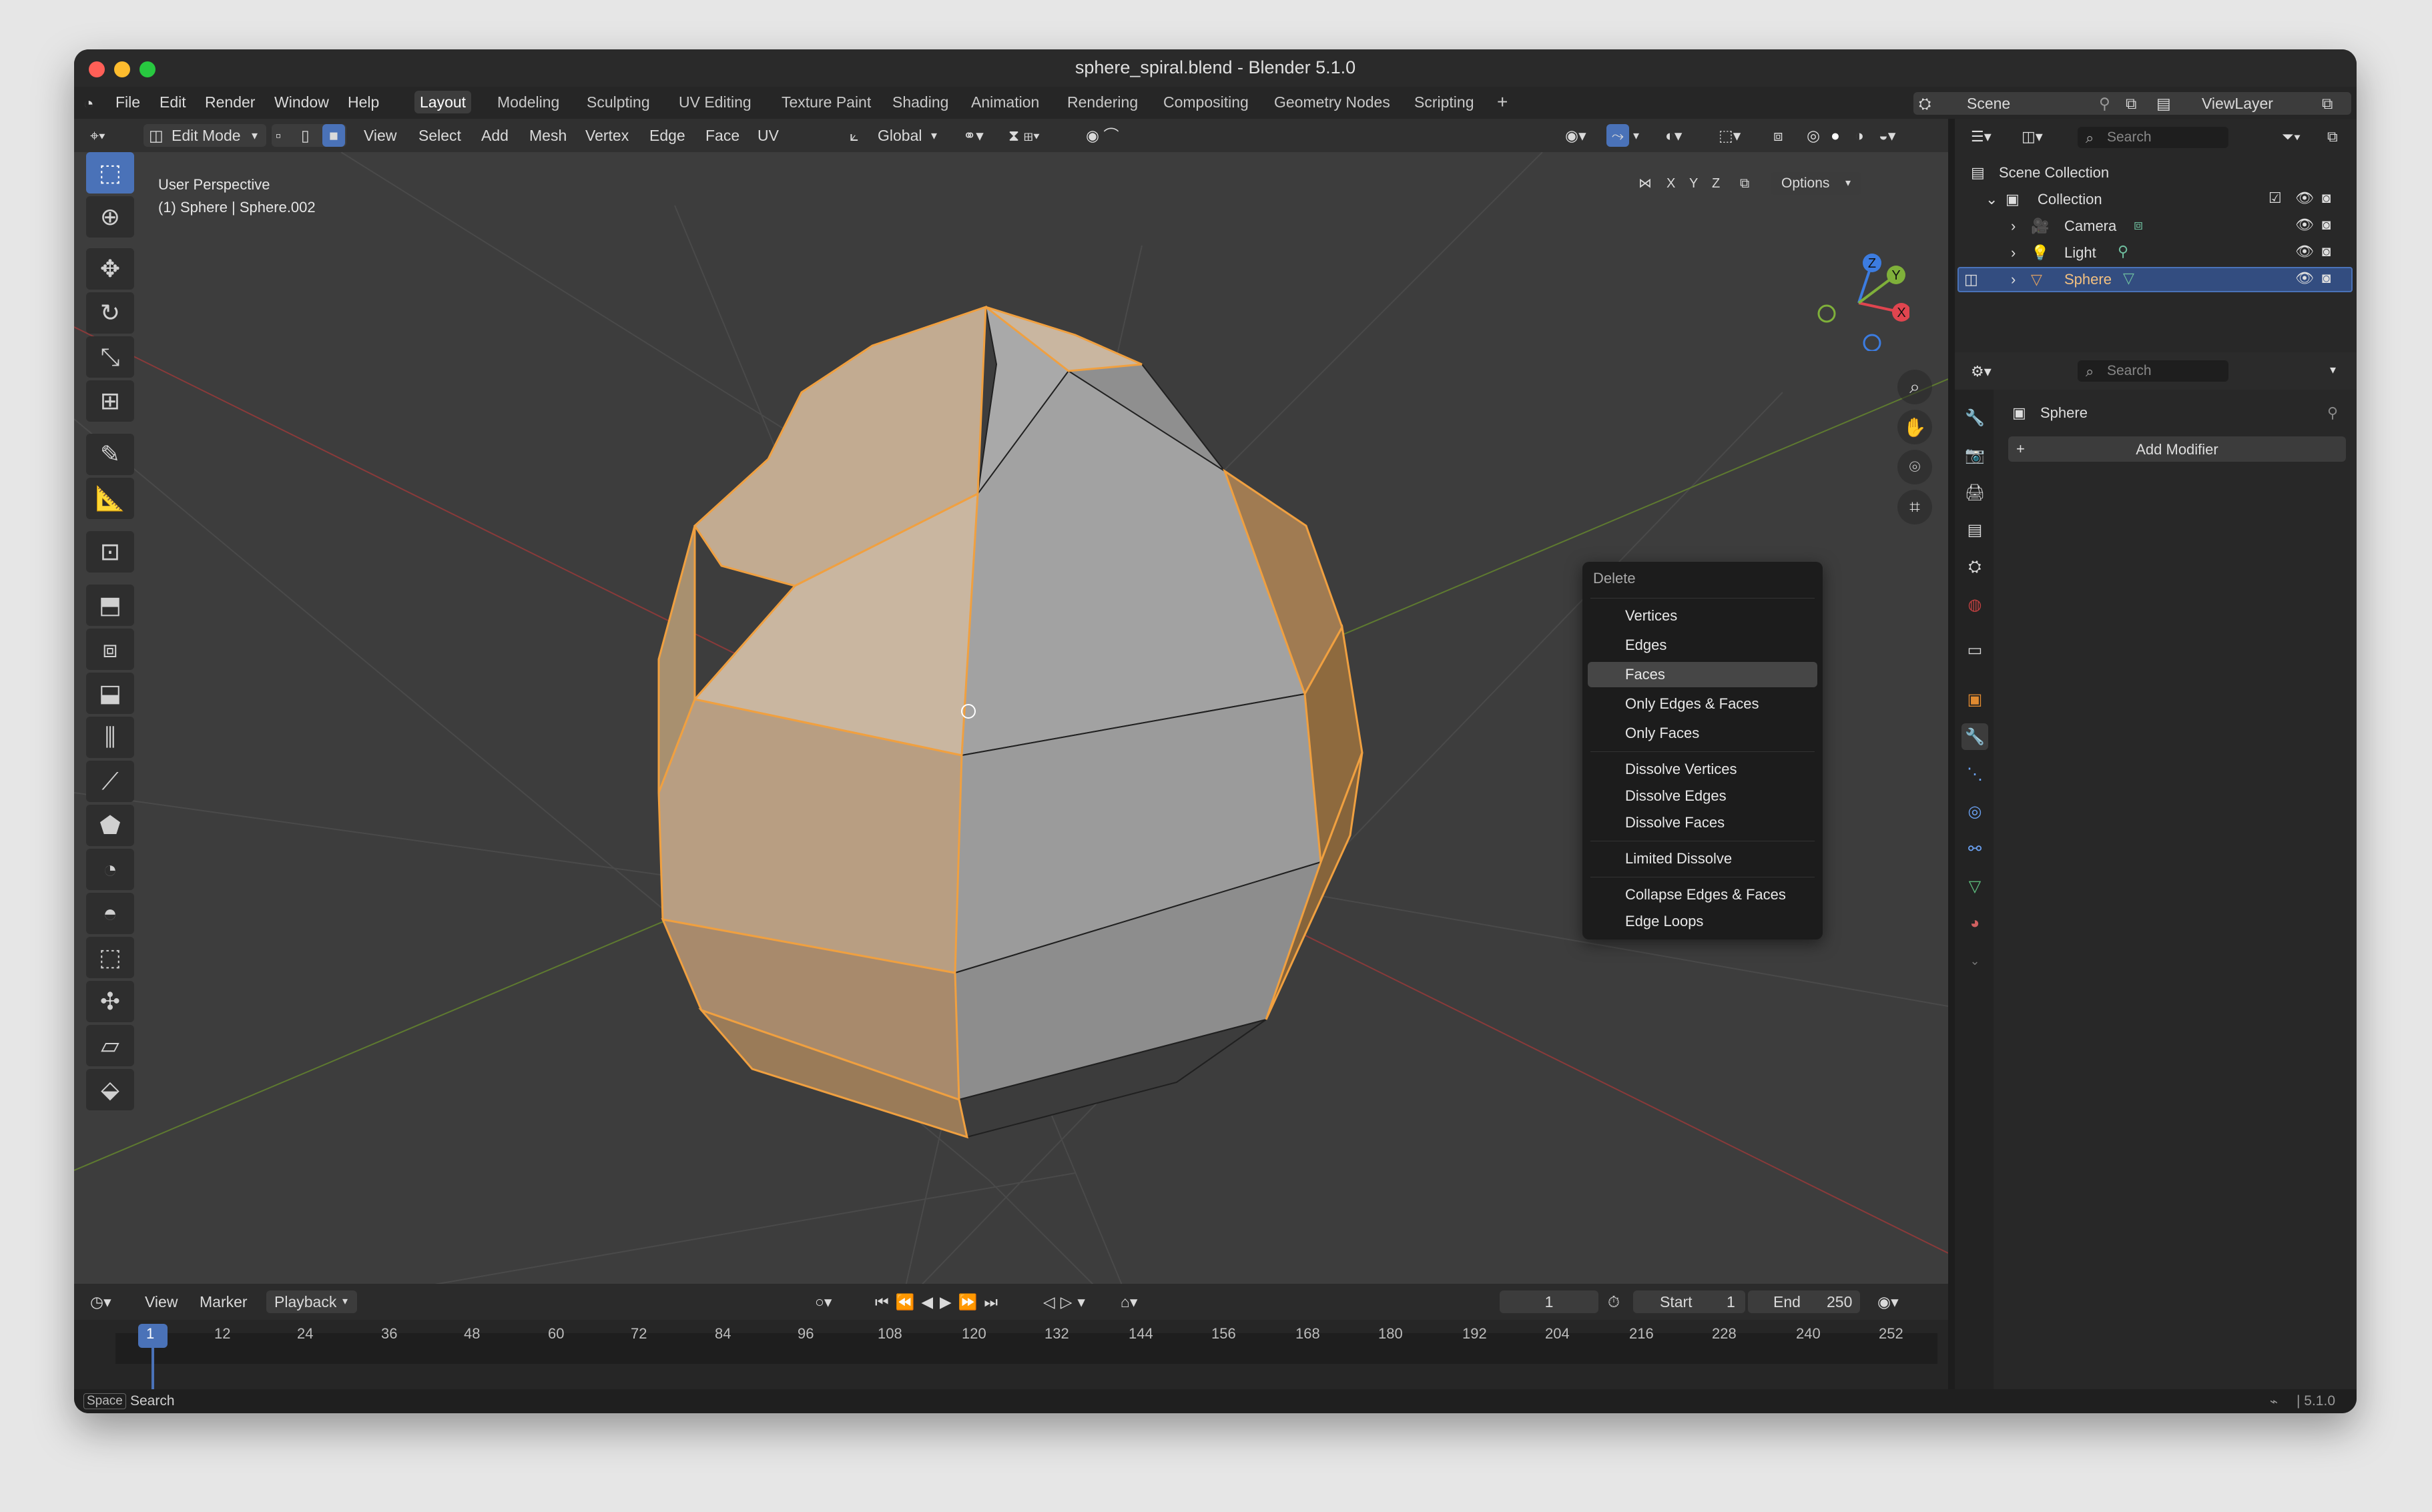 The image size is (2432, 1512). Describe the element at coordinates (1702, 674) in the screenshot. I see `menu-item-faces: Faces` at that location.